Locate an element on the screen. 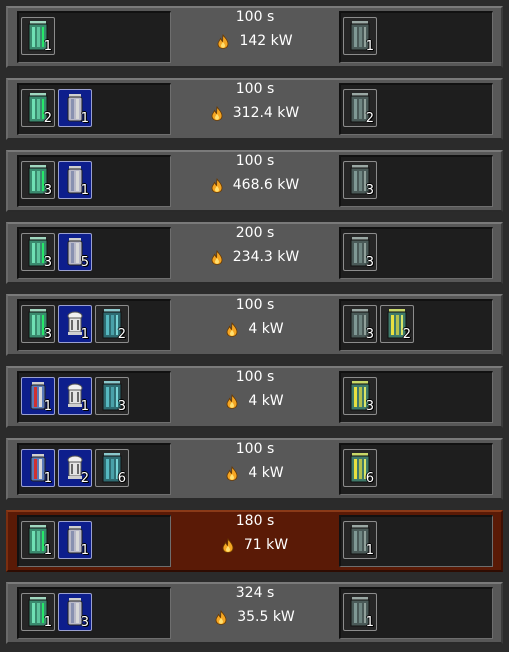 The height and width of the screenshot is (652, 509). ingredient-slots: 35 is located at coordinates (94, 253).